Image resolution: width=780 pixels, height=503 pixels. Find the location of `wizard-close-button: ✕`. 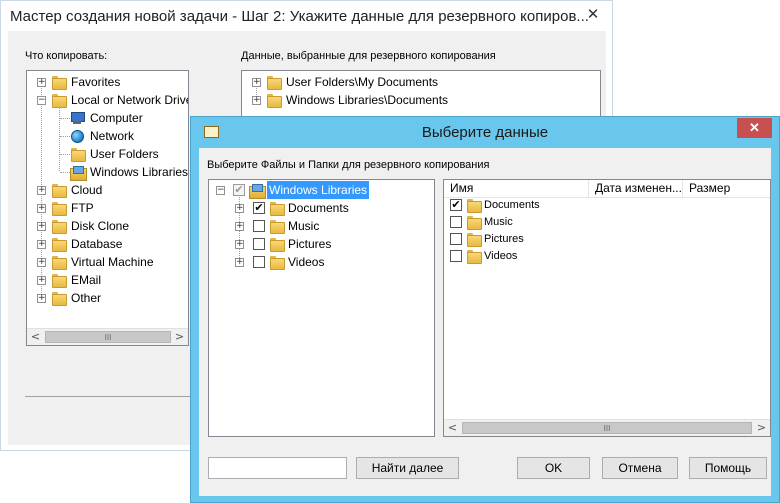

wizard-close-button: ✕ is located at coordinates (593, 15).